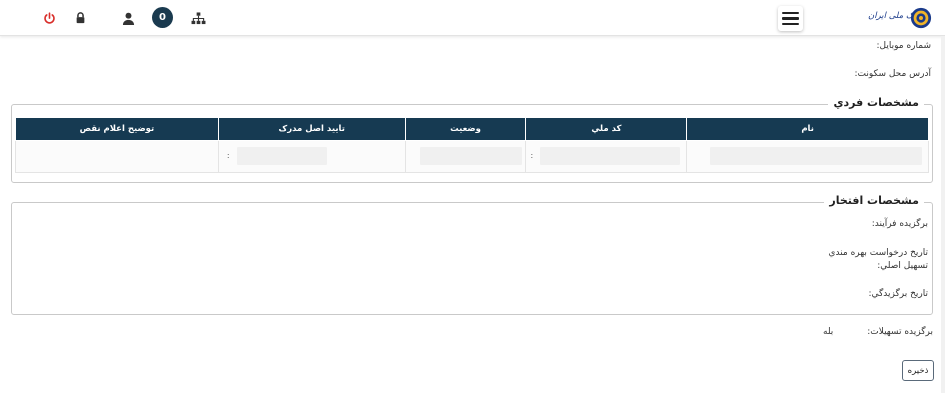 Image resolution: width=945 pixels, height=393 pixels. I want to click on facility-winner-value: بله, so click(828, 332).